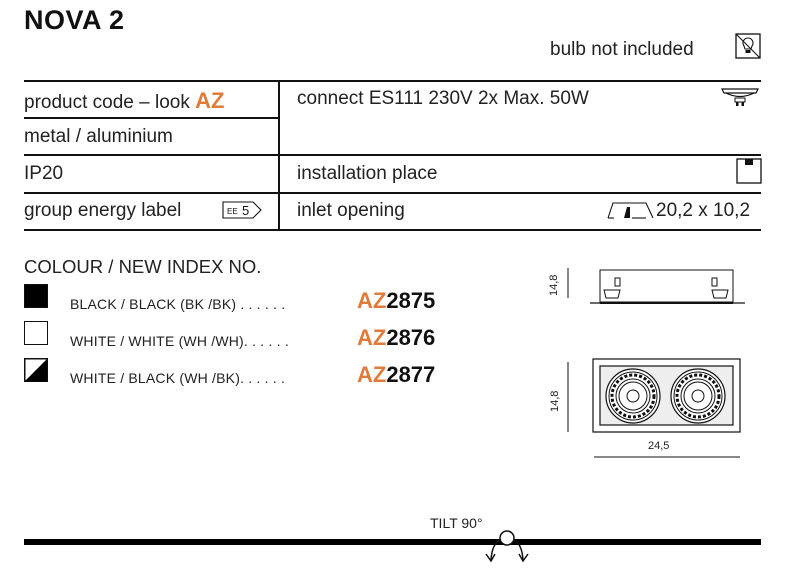 The height and width of the screenshot is (578, 786). What do you see at coordinates (178, 378) in the screenshot?
I see `variant-label: WHITE / BLACK (WH /BK). . . . . .` at bounding box center [178, 378].